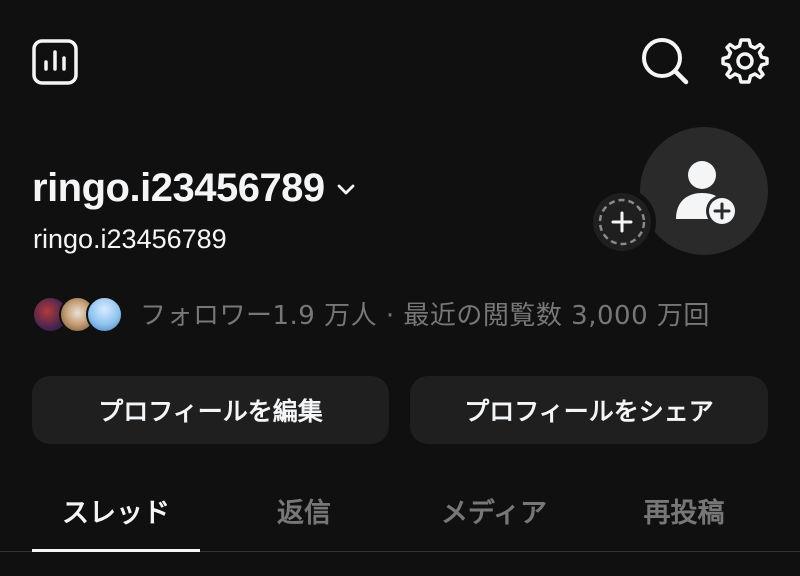  I want to click on followers-row: フォロワー1.9 万人 · 最近の閲覧数 3,000 万回, so click(371, 313).